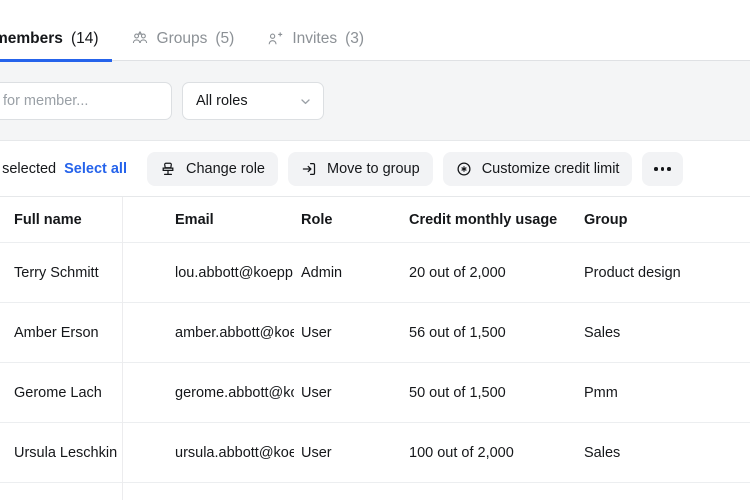 This screenshot has height=500, width=750. What do you see at coordinates (601, 393) in the screenshot?
I see `cell-group: Pmm` at bounding box center [601, 393].